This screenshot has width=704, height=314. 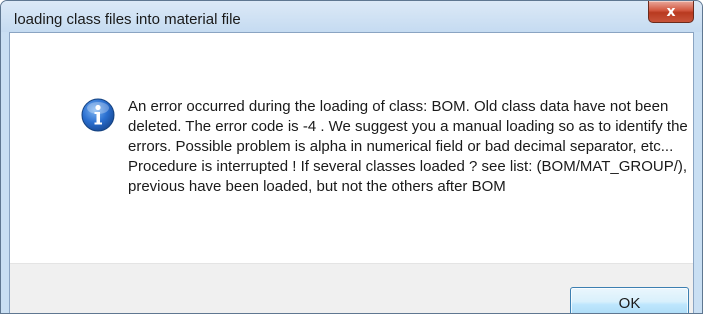 What do you see at coordinates (98, 115) in the screenshot?
I see `info-icon` at bounding box center [98, 115].